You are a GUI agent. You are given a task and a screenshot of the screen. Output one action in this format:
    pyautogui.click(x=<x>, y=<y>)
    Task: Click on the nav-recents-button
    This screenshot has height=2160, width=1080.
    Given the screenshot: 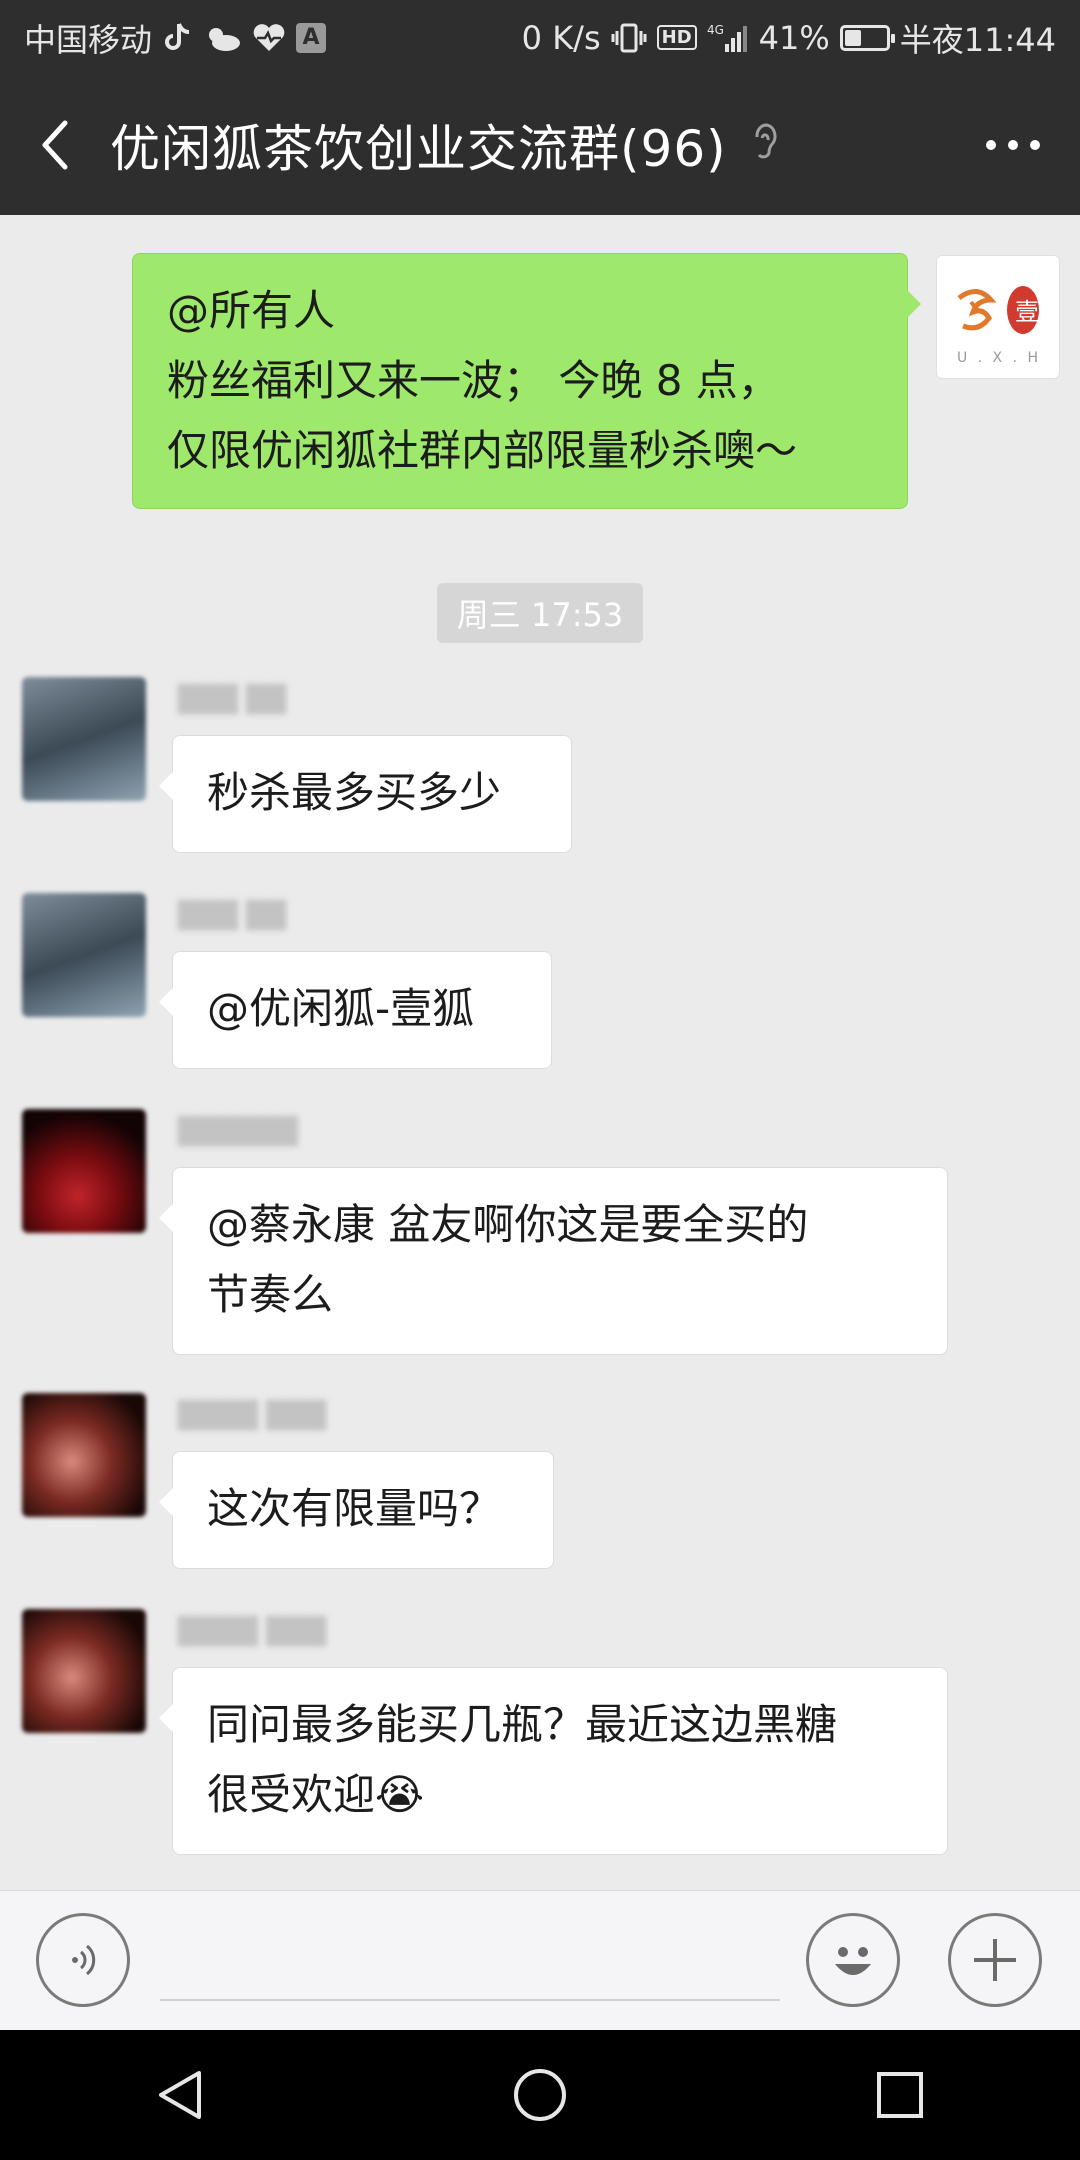 What is the action you would take?
    pyautogui.click(x=900, y=2095)
    